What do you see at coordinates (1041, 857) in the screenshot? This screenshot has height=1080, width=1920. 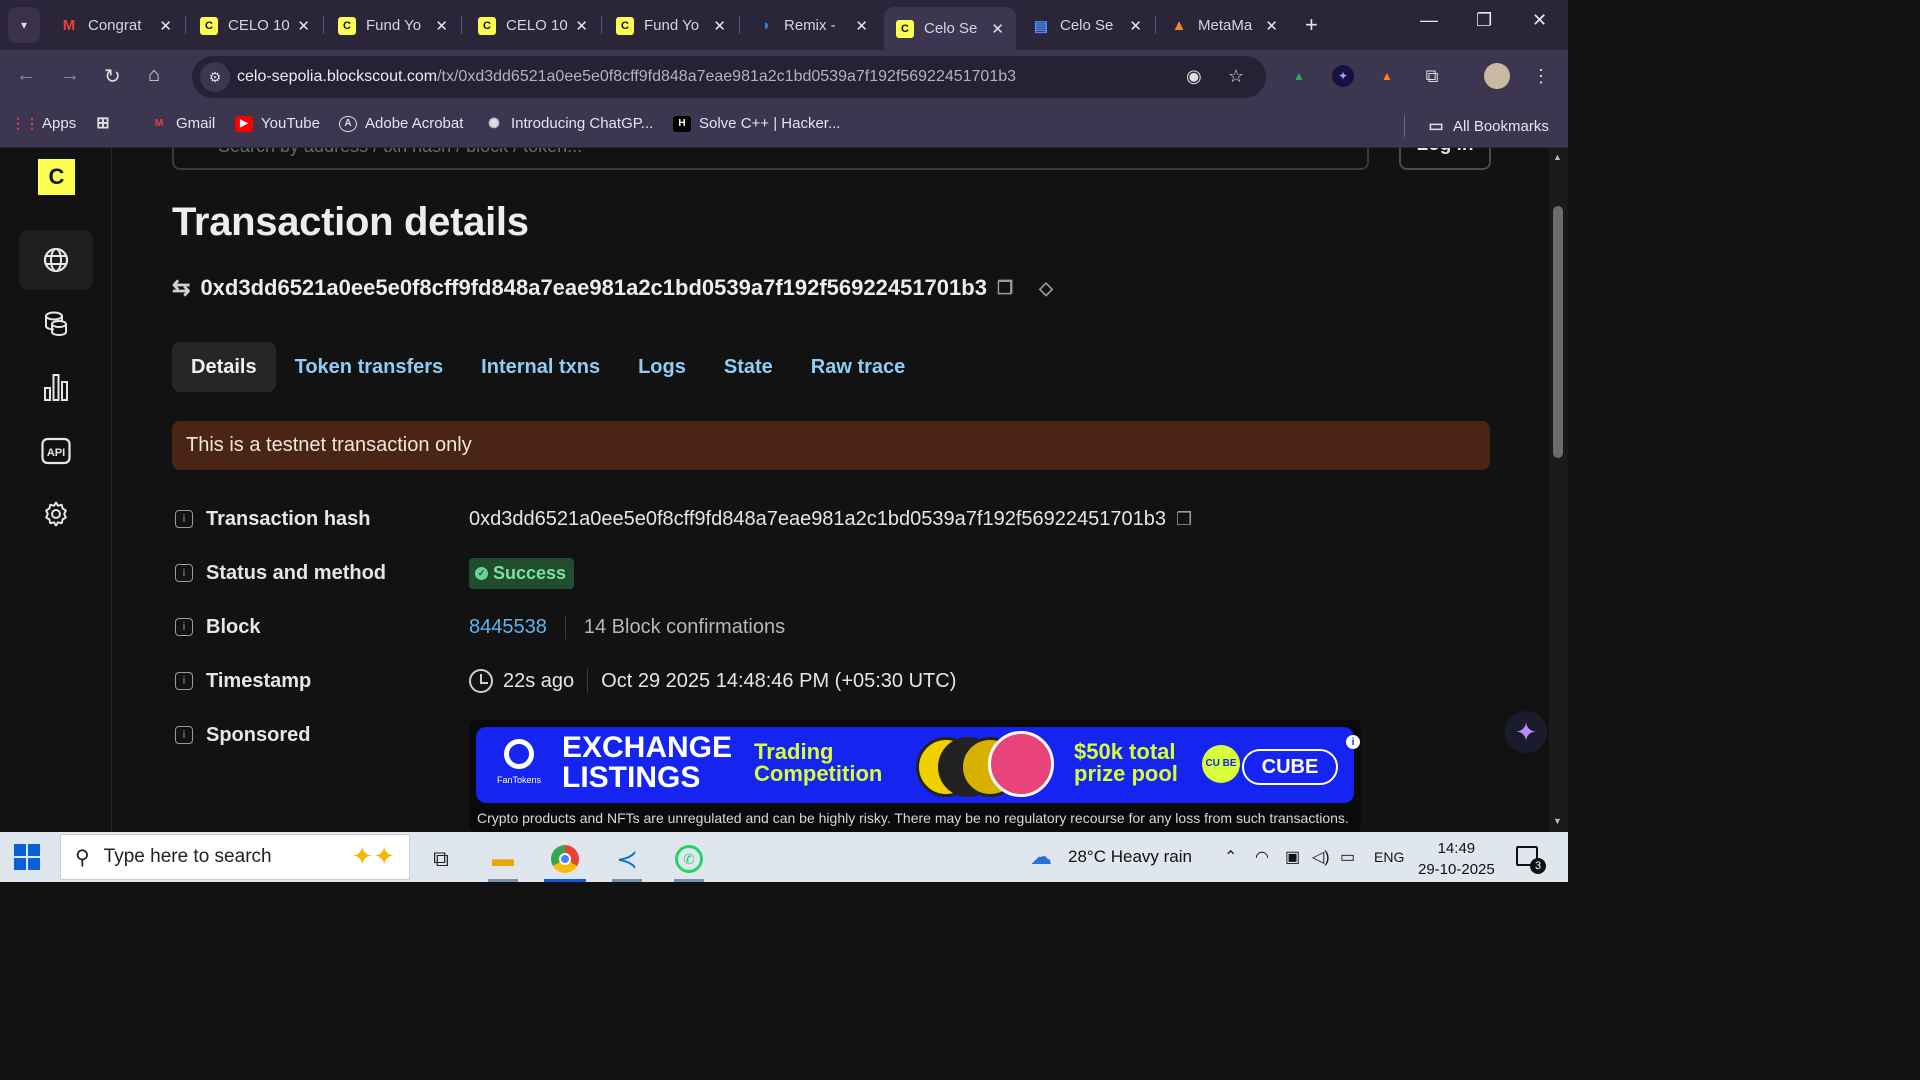 I see `weather-icon: ☁` at bounding box center [1041, 857].